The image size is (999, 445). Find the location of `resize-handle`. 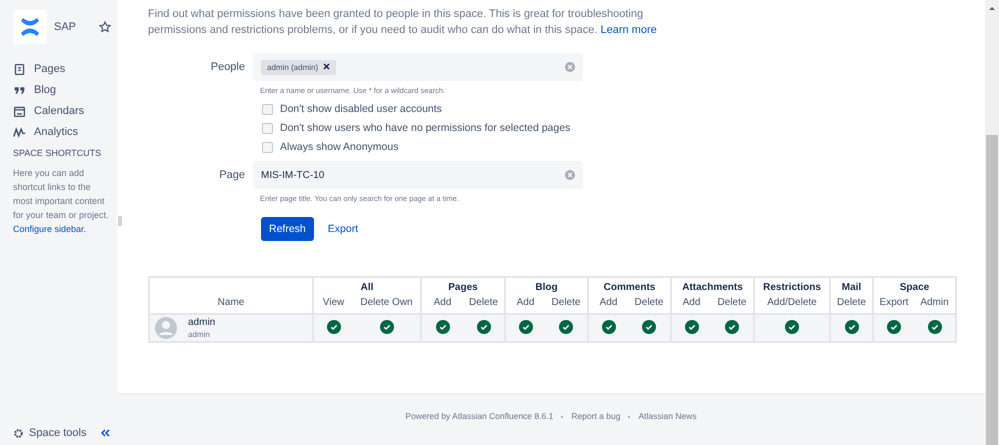

resize-handle is located at coordinates (120, 221).